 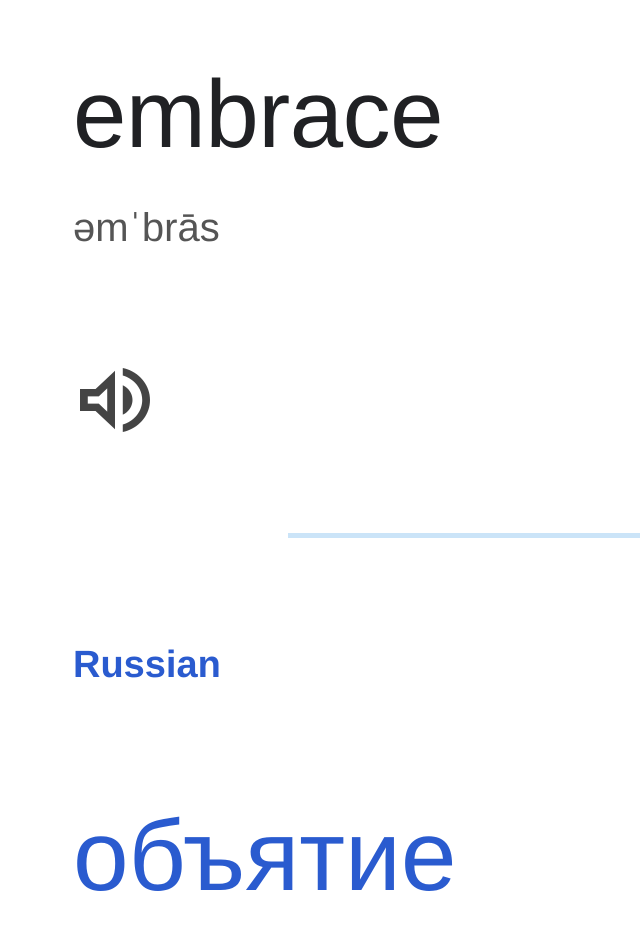 What do you see at coordinates (115, 400) in the screenshot?
I see `speaker-icon` at bounding box center [115, 400].